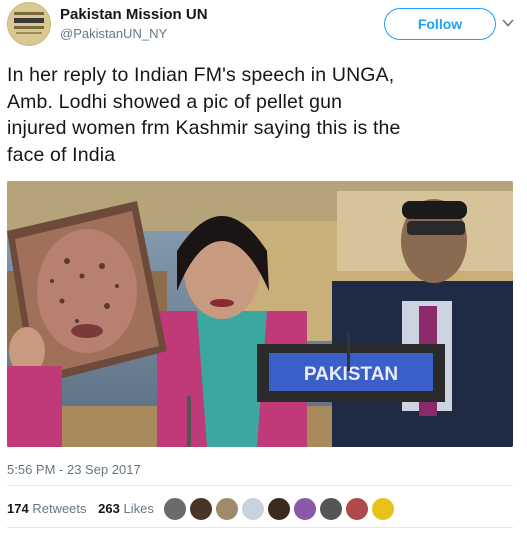  What do you see at coordinates (29, 24) in the screenshot?
I see `account-avatar` at bounding box center [29, 24].